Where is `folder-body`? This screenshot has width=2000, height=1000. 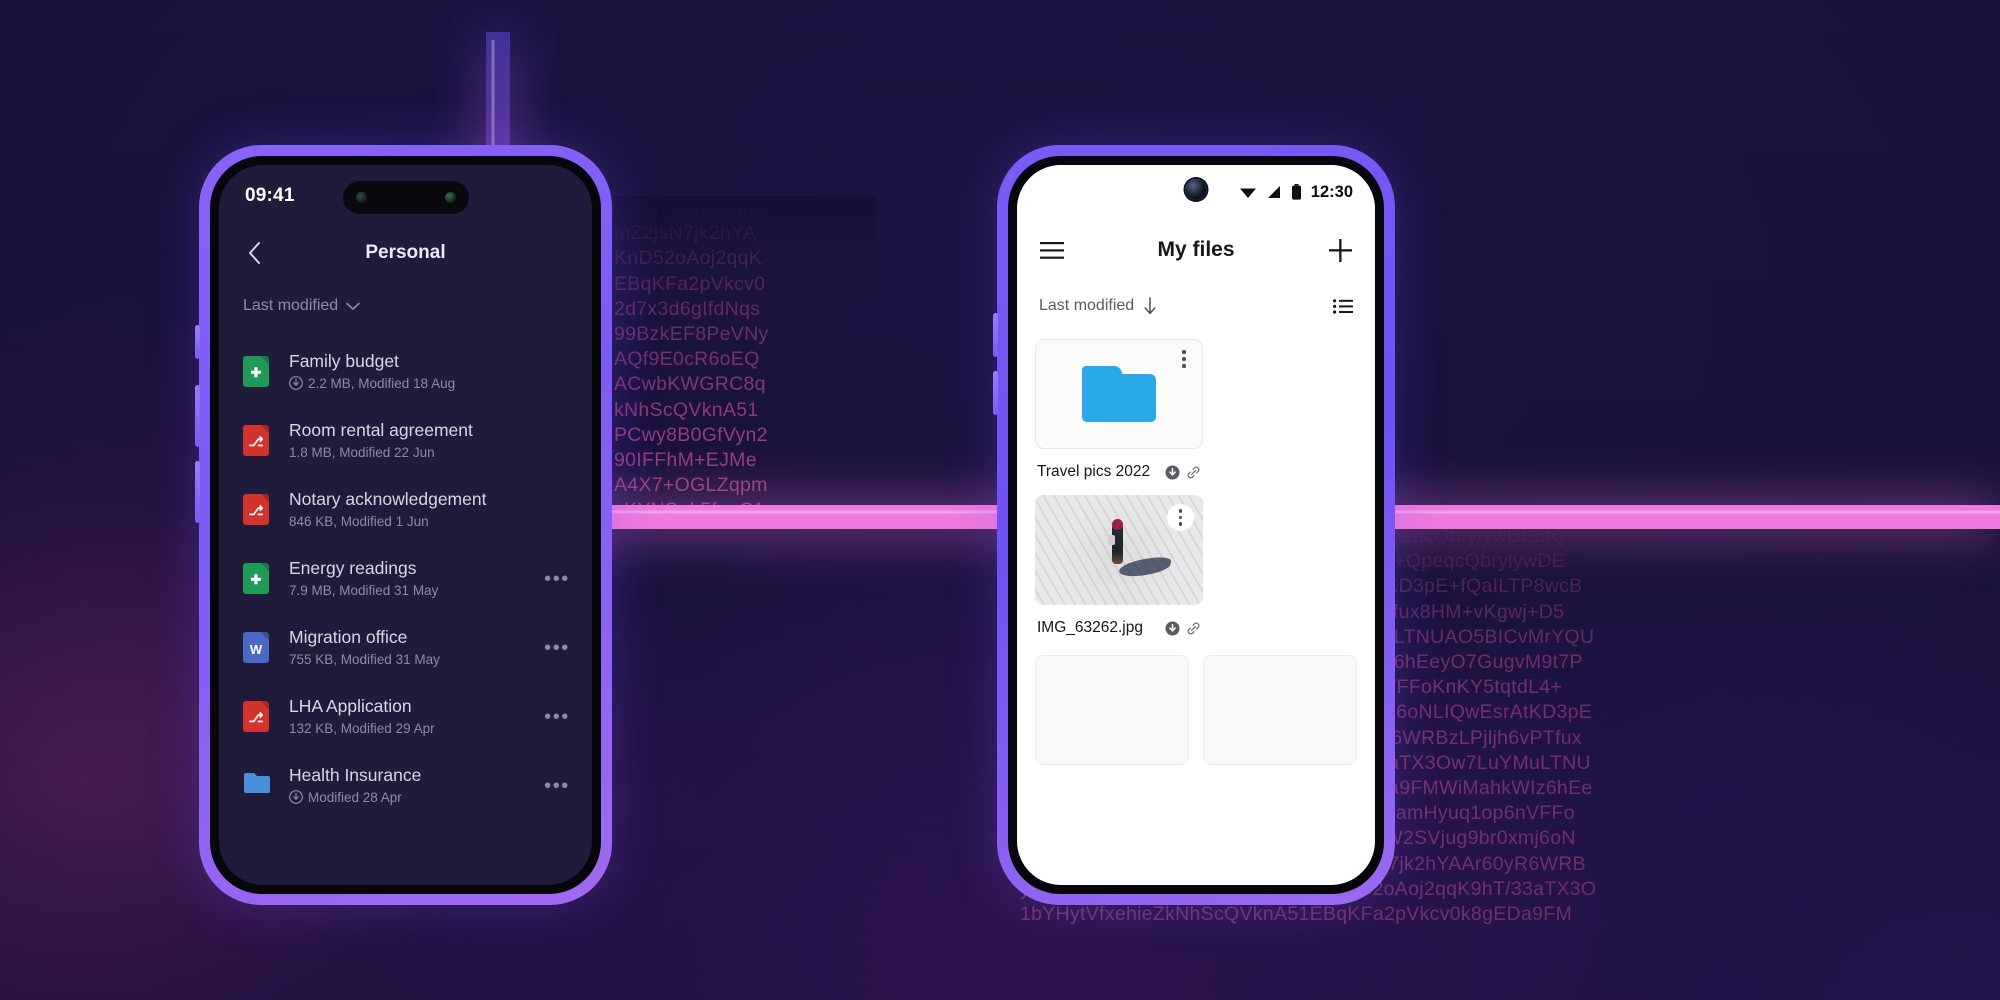 folder-body is located at coordinates (1119, 398).